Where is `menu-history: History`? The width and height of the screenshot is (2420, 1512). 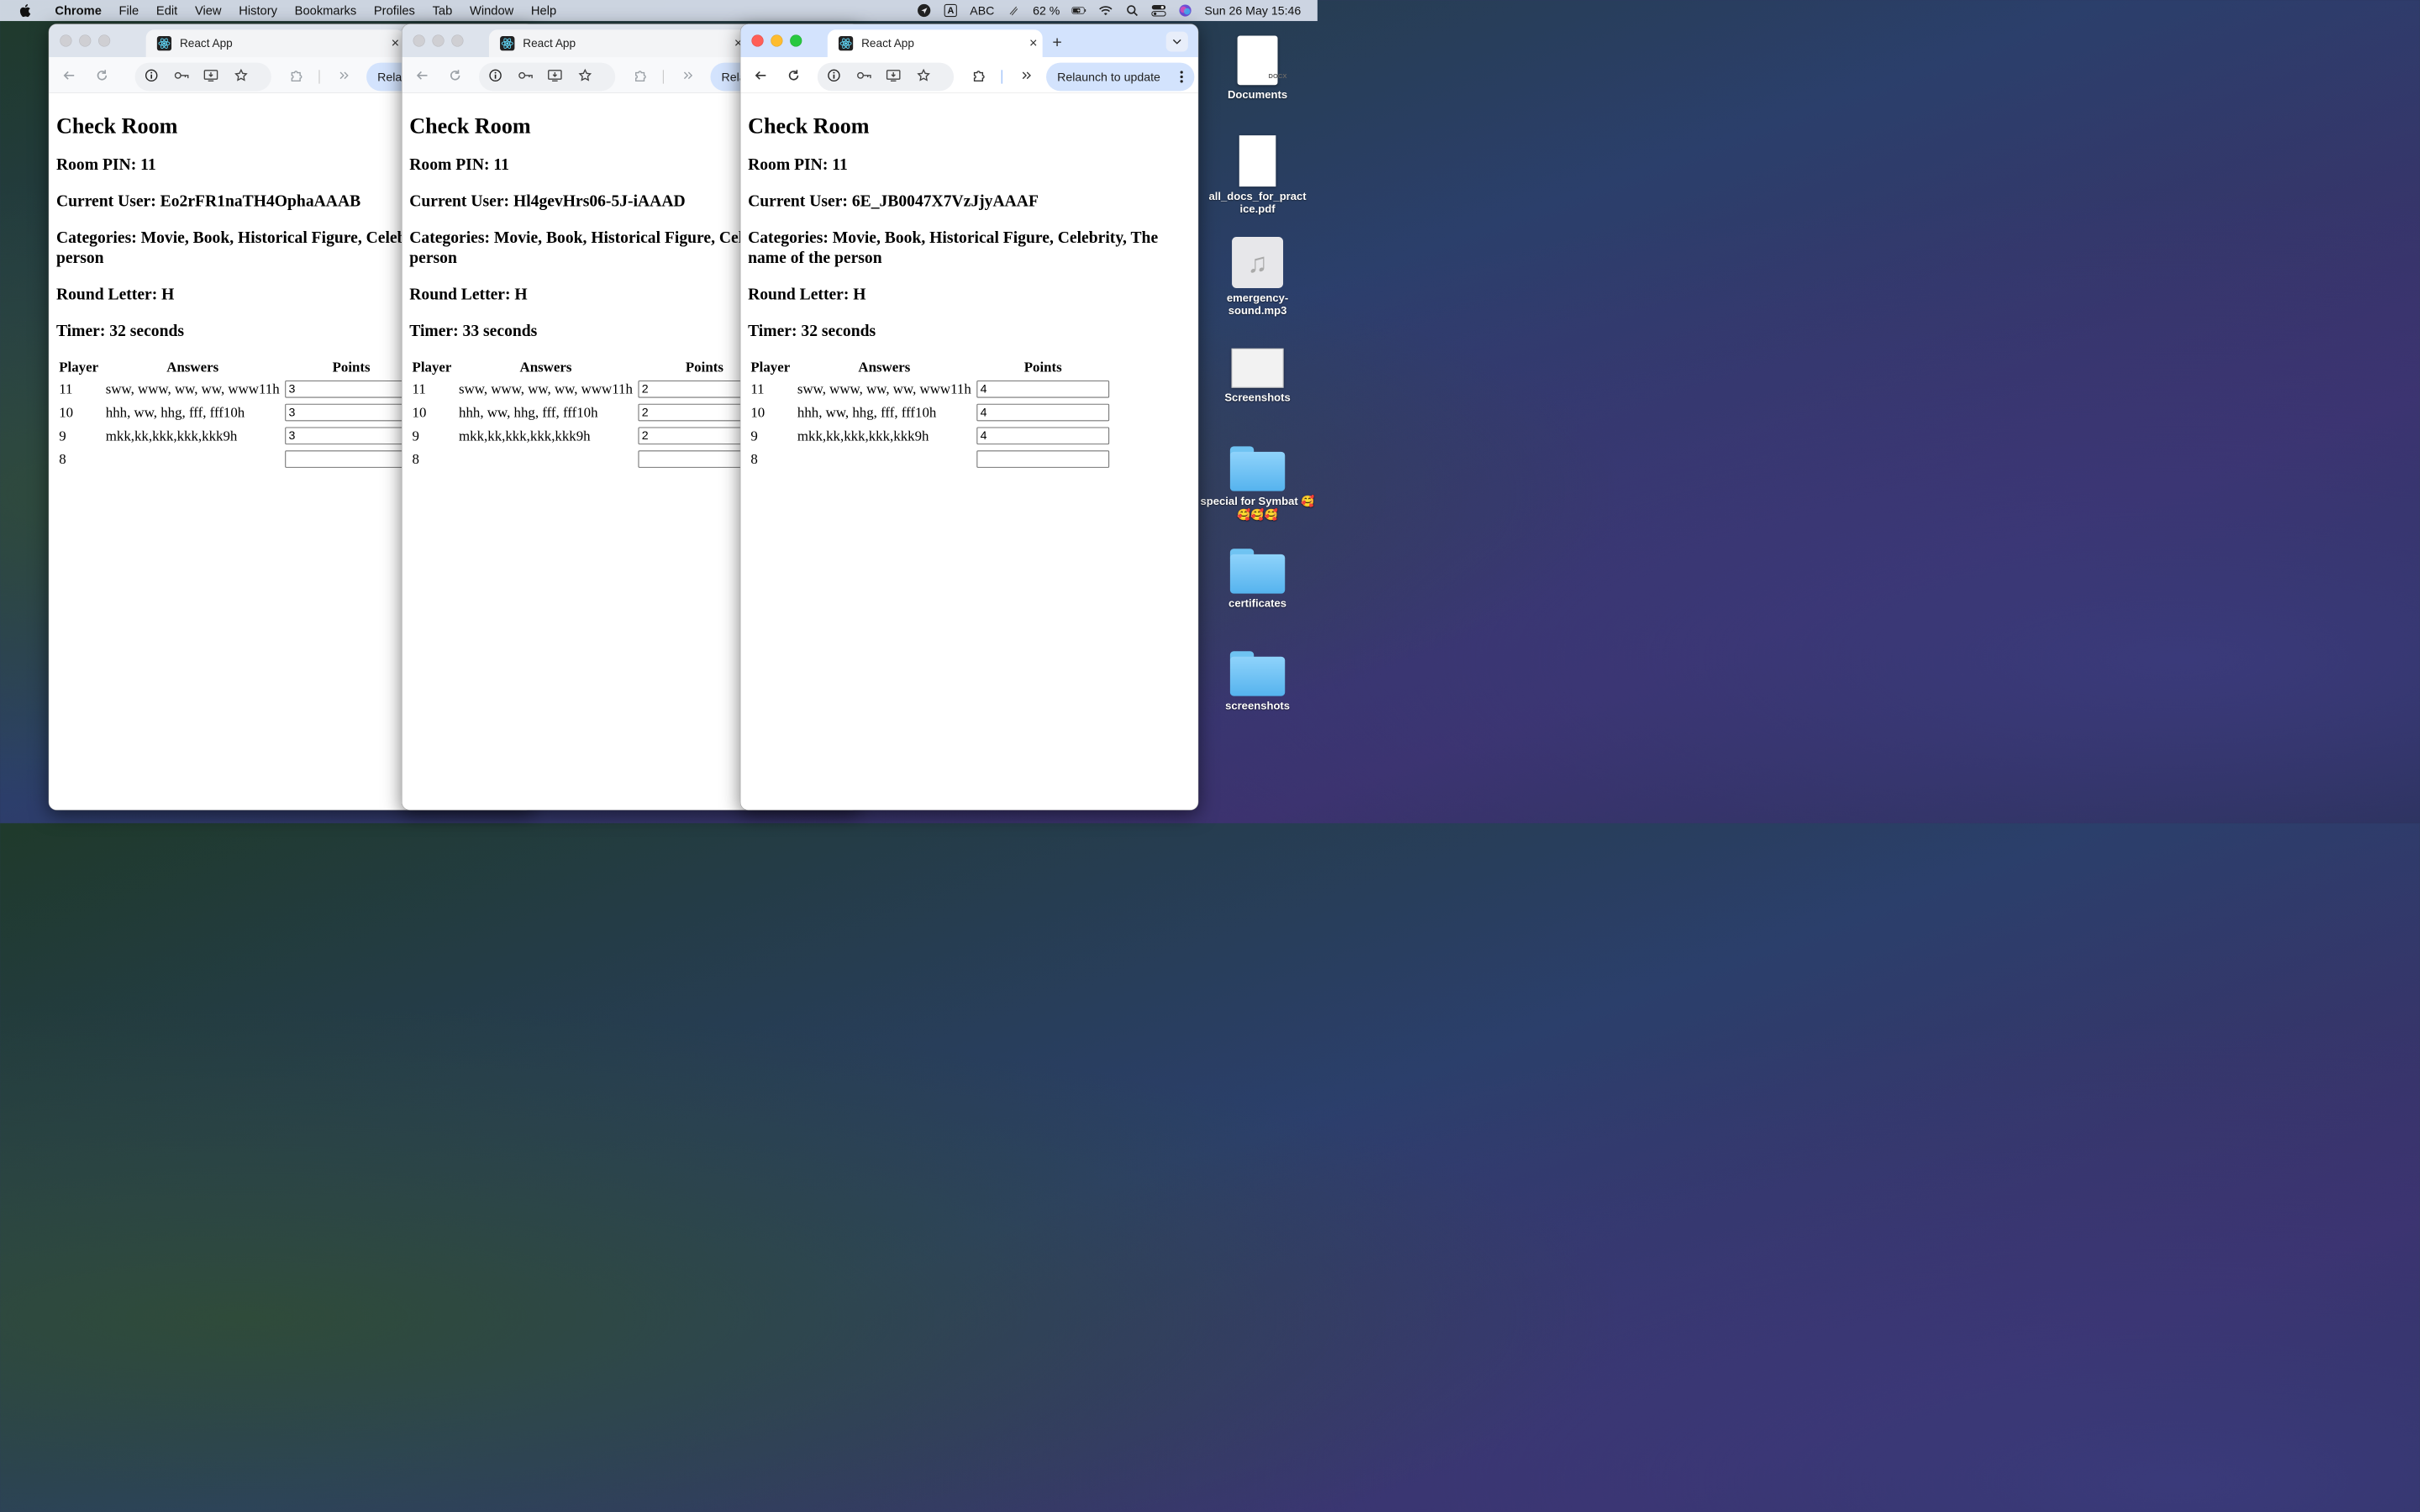
menu-history: History is located at coordinates (258, 10).